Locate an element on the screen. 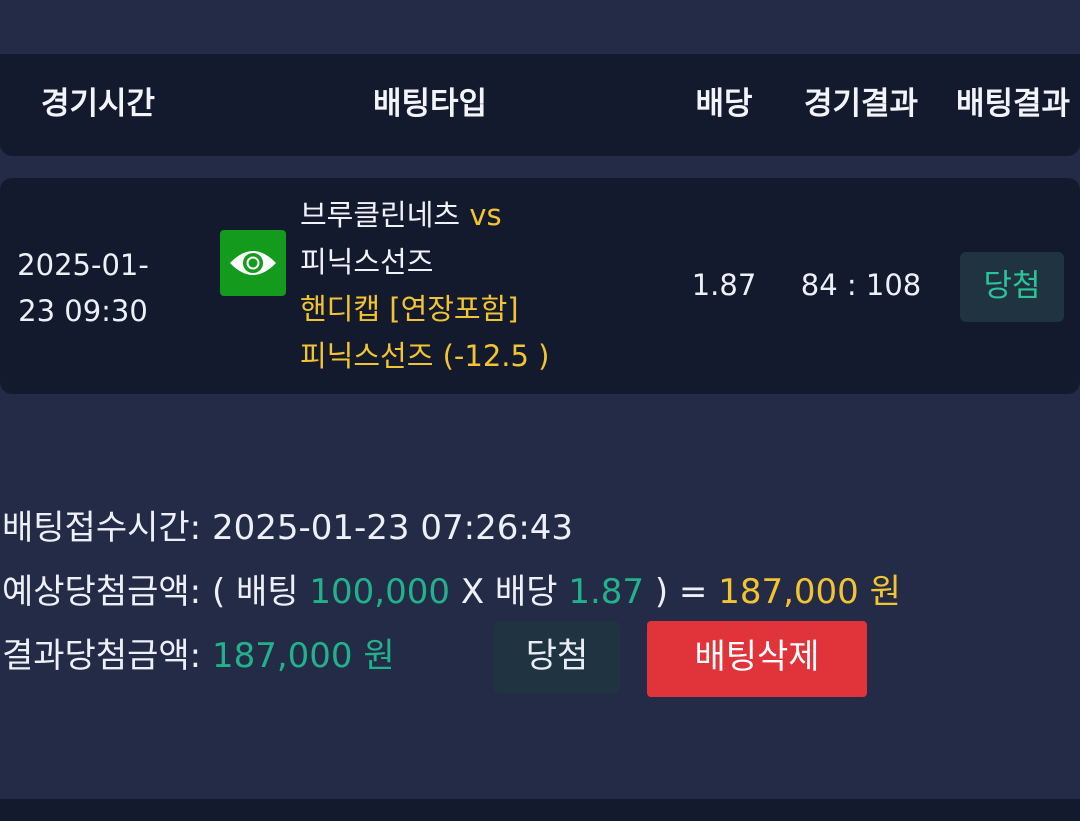 The height and width of the screenshot is (821, 1080). stake-label: ( 배팅 is located at coordinates (255, 592).